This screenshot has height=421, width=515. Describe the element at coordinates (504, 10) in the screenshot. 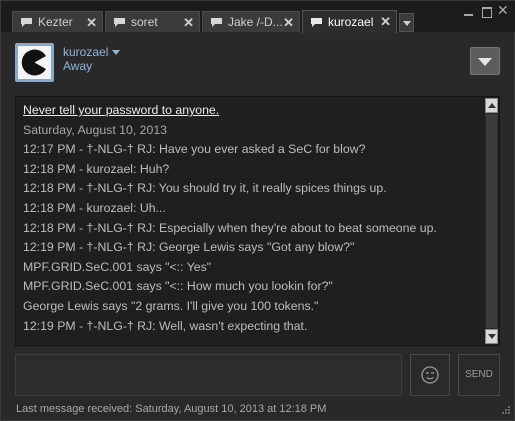

I see `window-close-icon: ✕` at that location.